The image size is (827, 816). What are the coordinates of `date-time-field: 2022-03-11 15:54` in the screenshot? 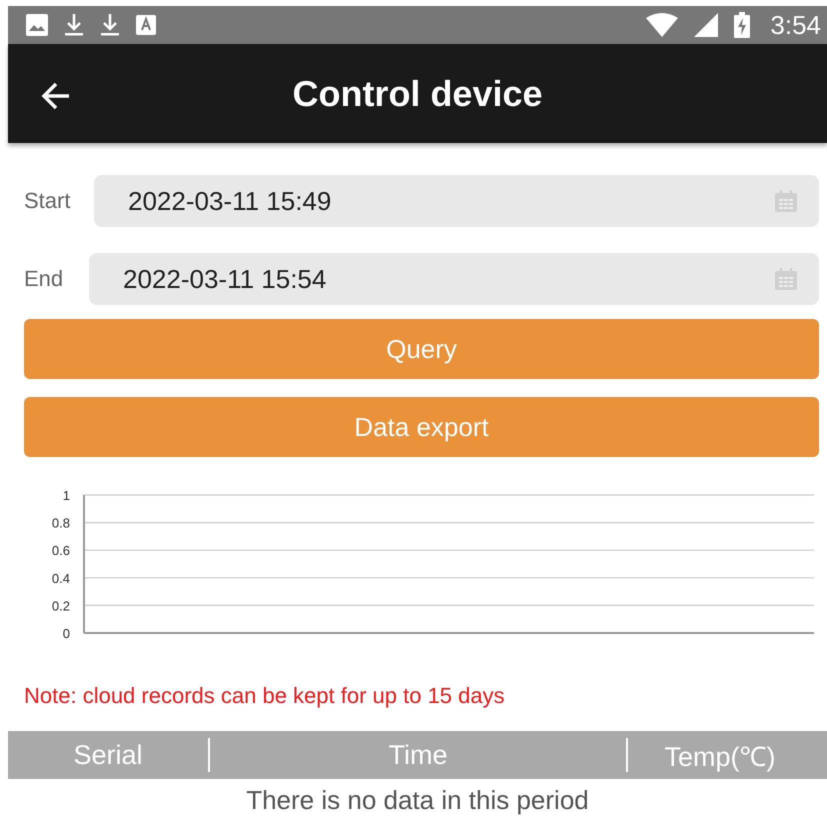 It's located at (454, 279).